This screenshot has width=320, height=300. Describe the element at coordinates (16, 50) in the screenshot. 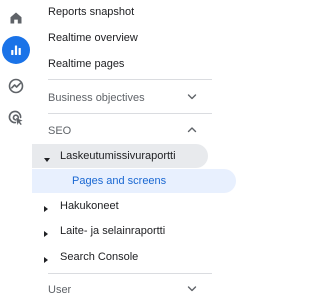

I see `reports-icon` at that location.